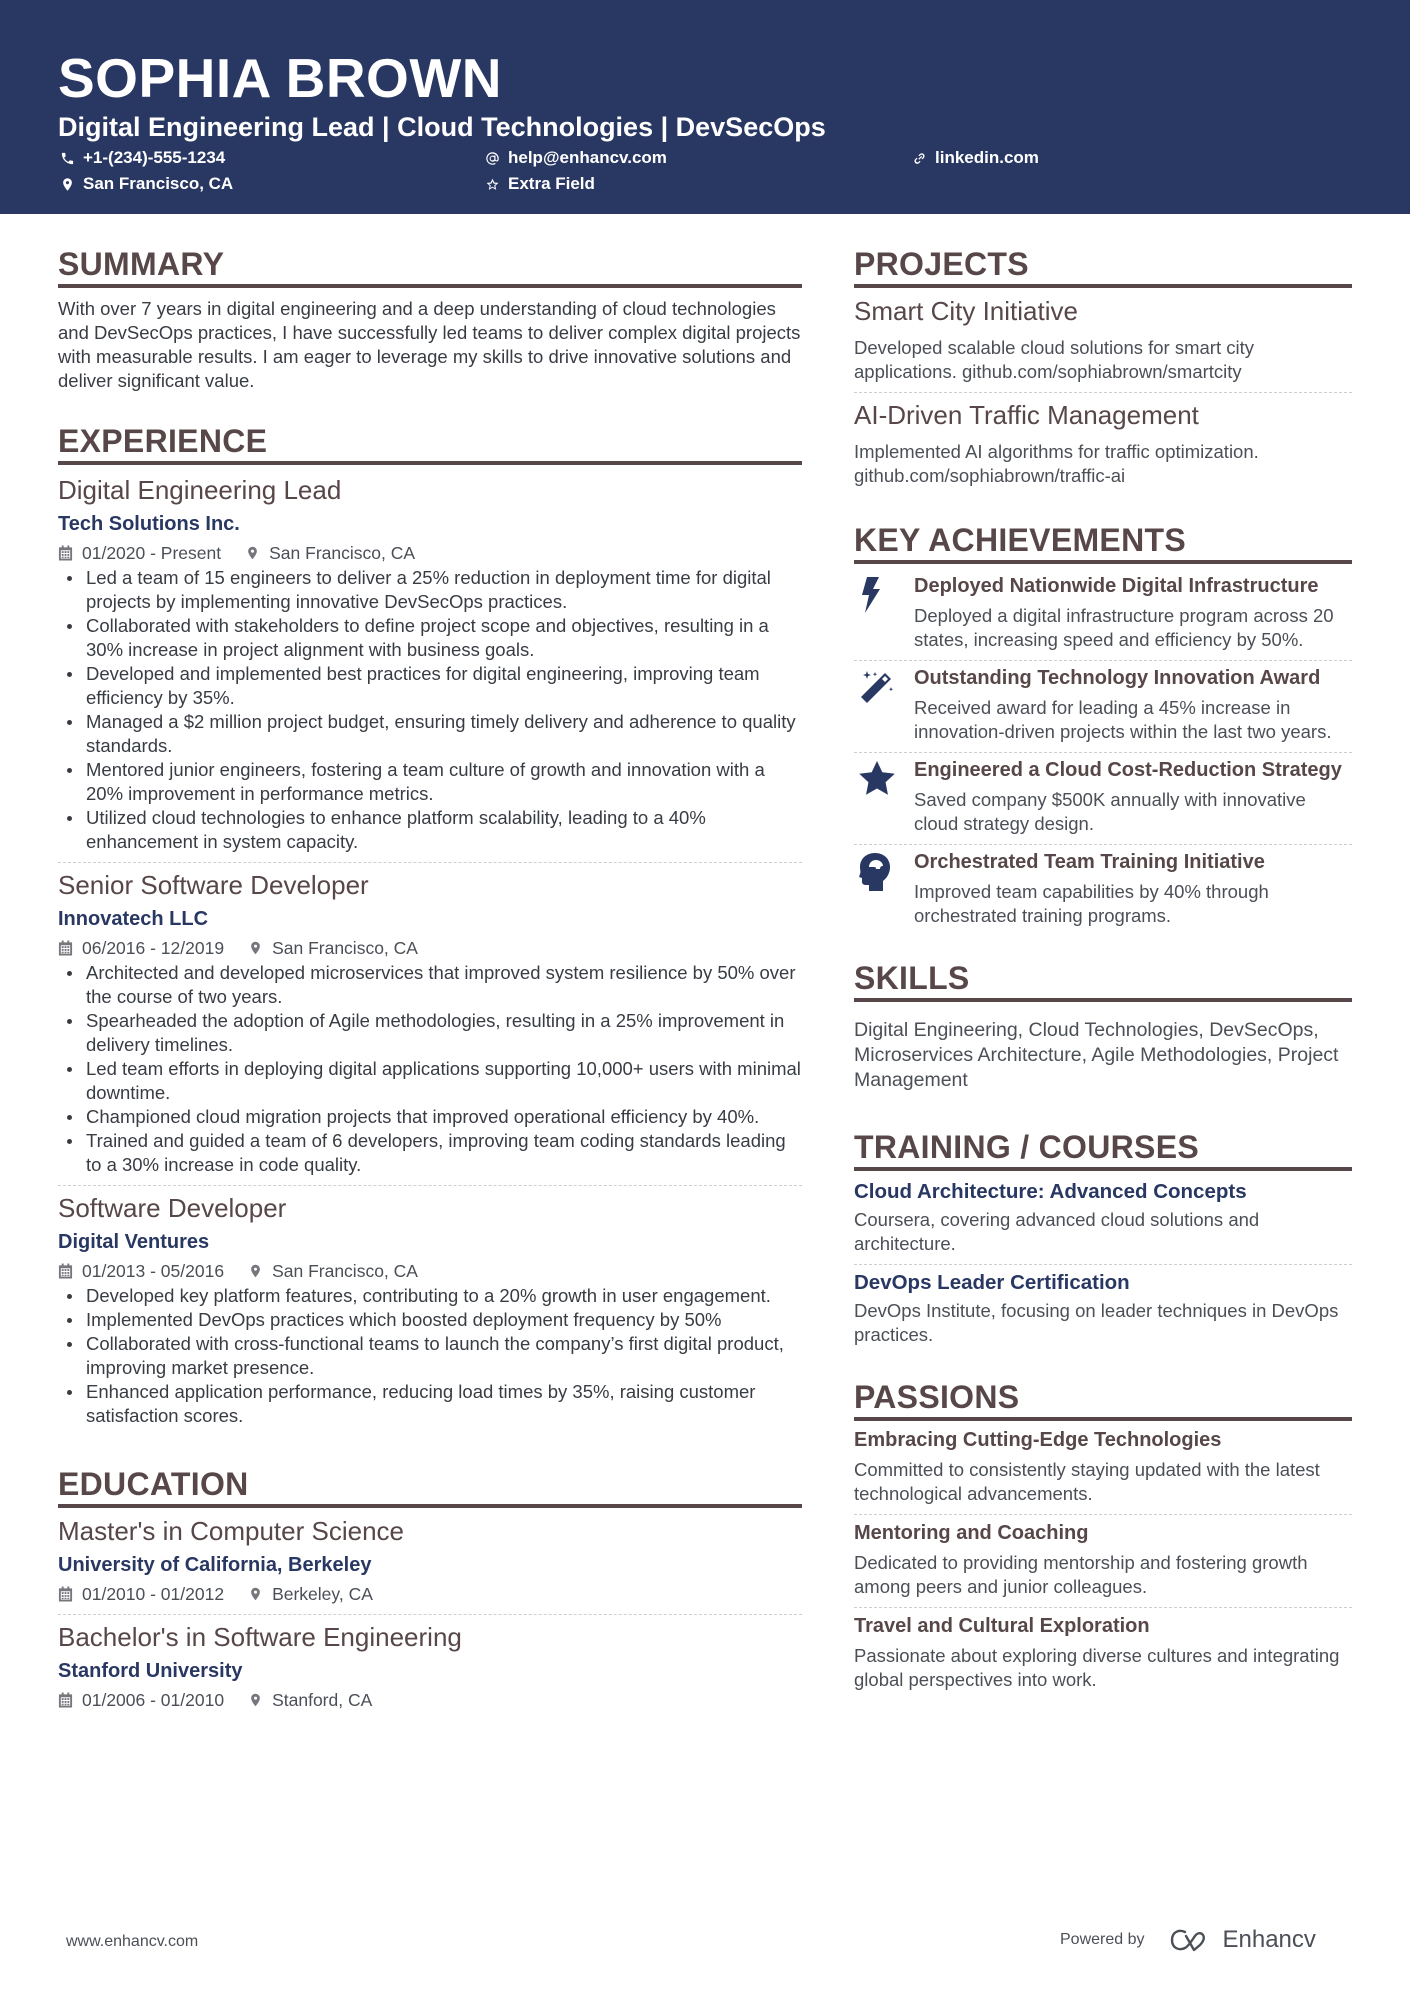  What do you see at coordinates (200, 490) in the screenshot?
I see `job-title: Digital Engineering Lead` at bounding box center [200, 490].